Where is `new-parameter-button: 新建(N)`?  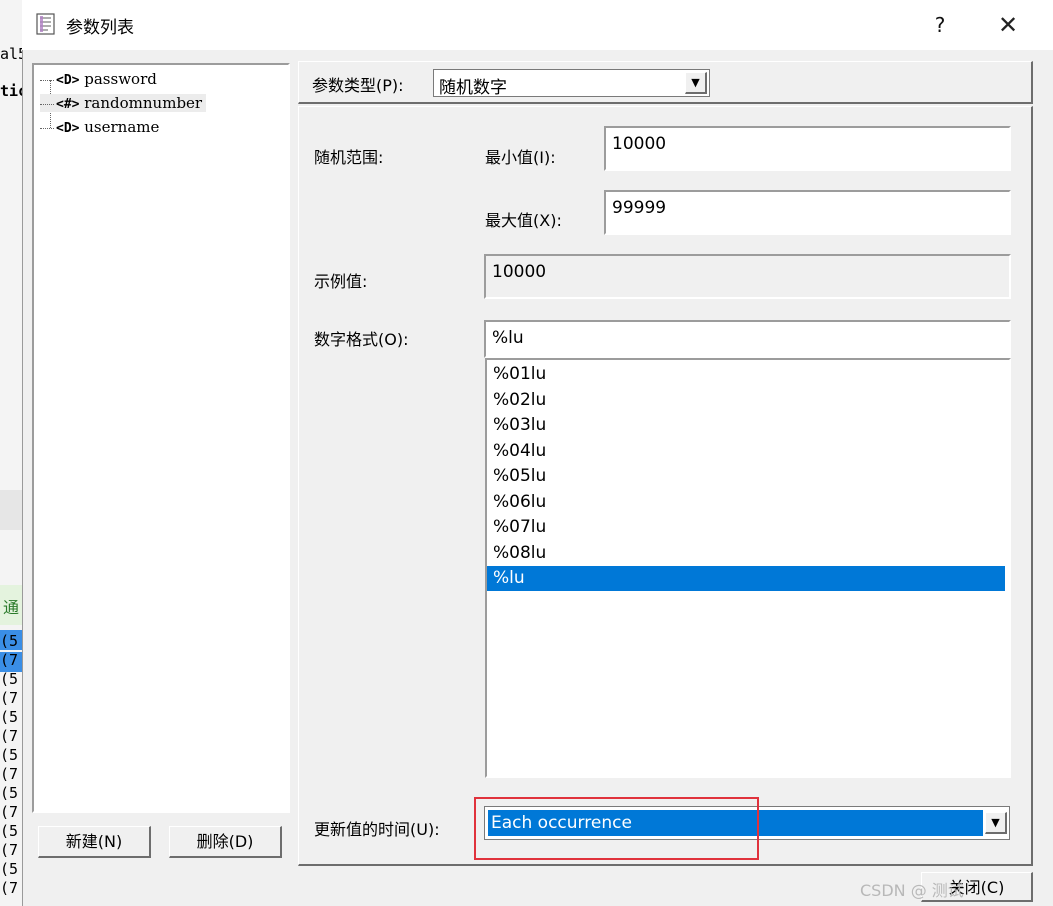
new-parameter-button: 新建(N) is located at coordinates (94, 842).